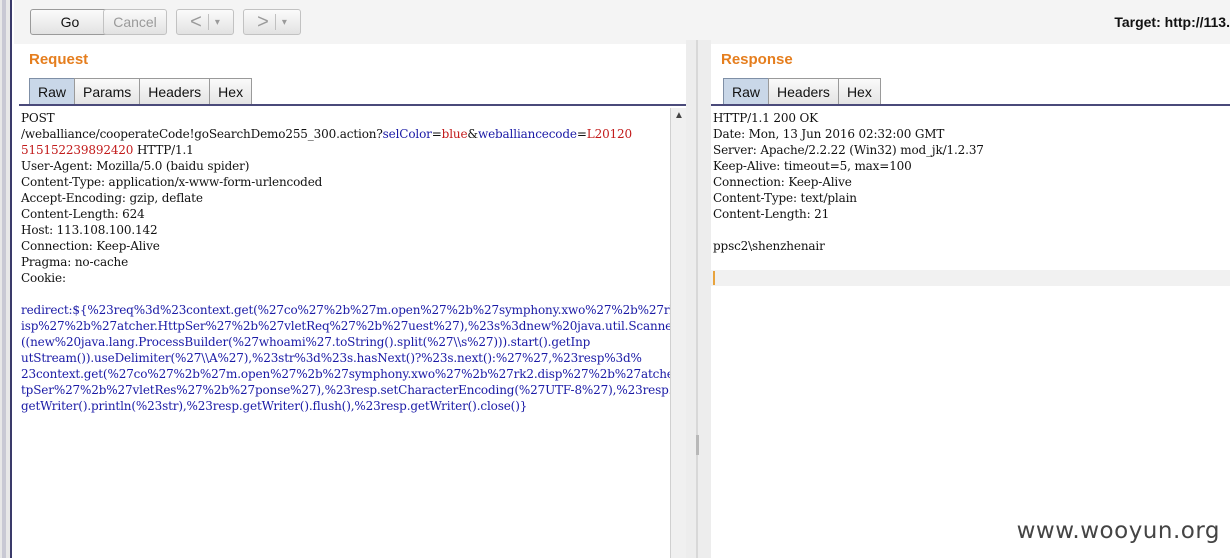 This screenshot has width=1230, height=558. I want to click on param-name: selColor, so click(407, 134).